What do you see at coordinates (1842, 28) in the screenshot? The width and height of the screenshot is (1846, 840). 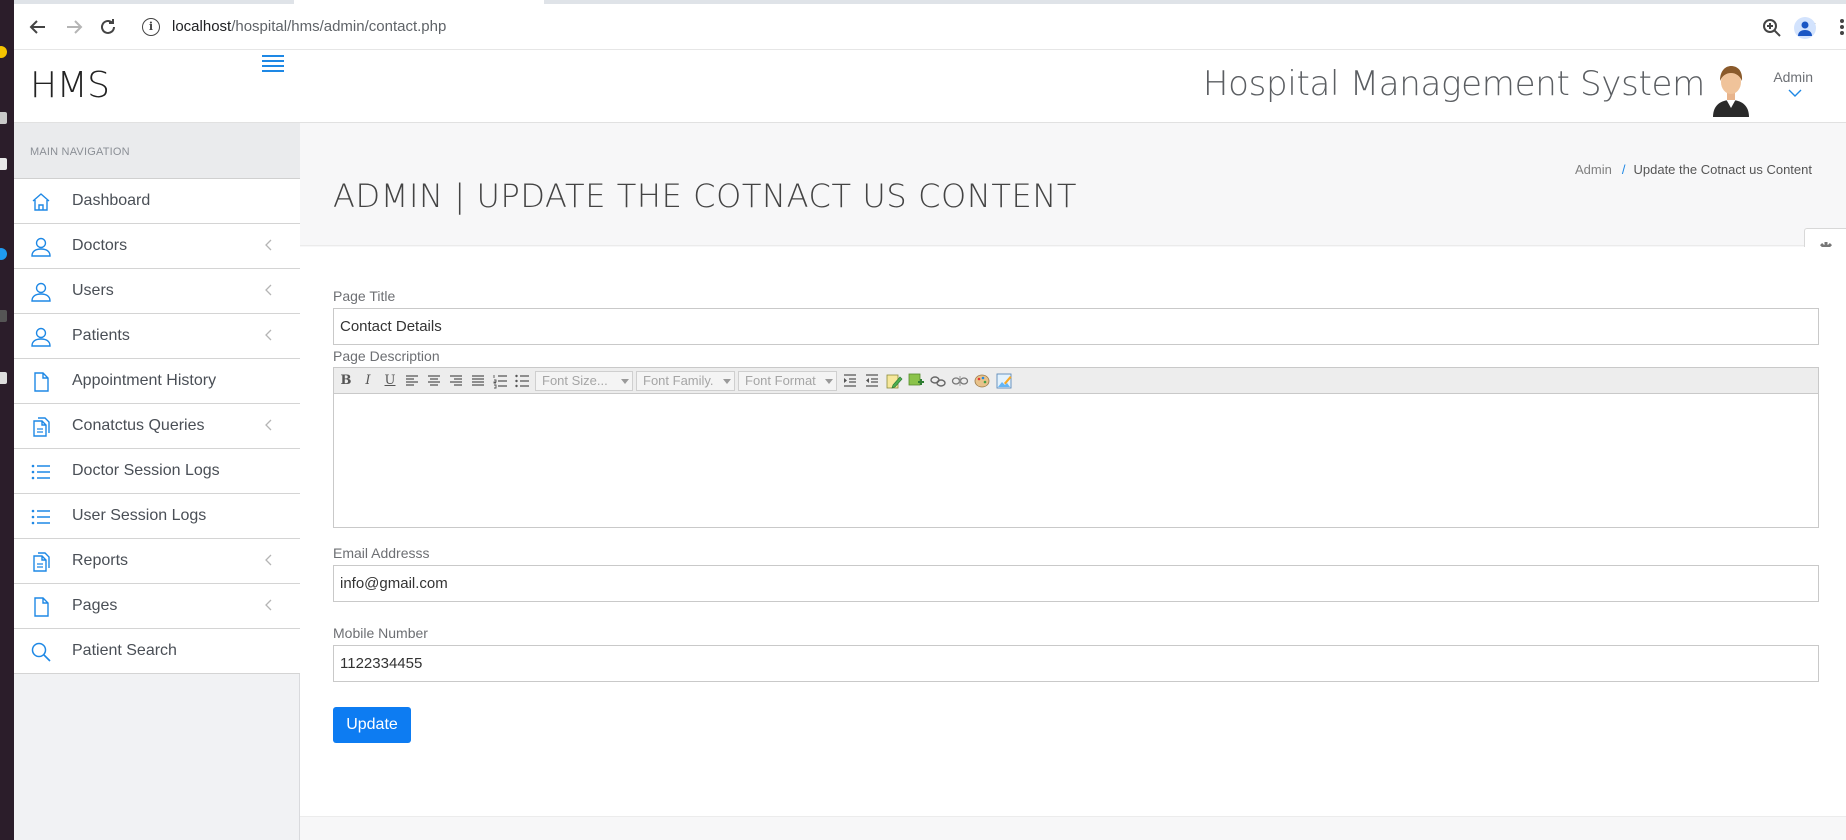 I see `browser-menu-icon` at bounding box center [1842, 28].